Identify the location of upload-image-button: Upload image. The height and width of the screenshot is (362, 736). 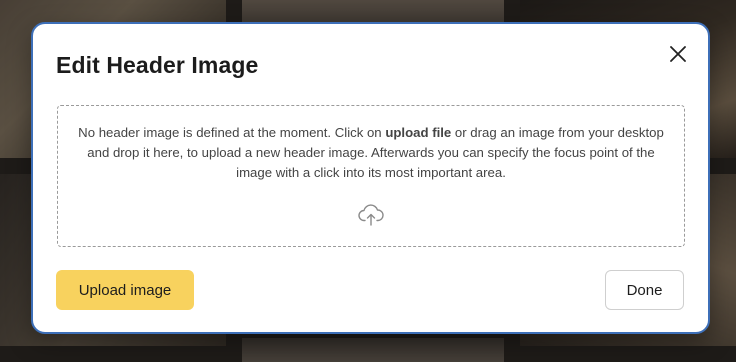
(125, 290).